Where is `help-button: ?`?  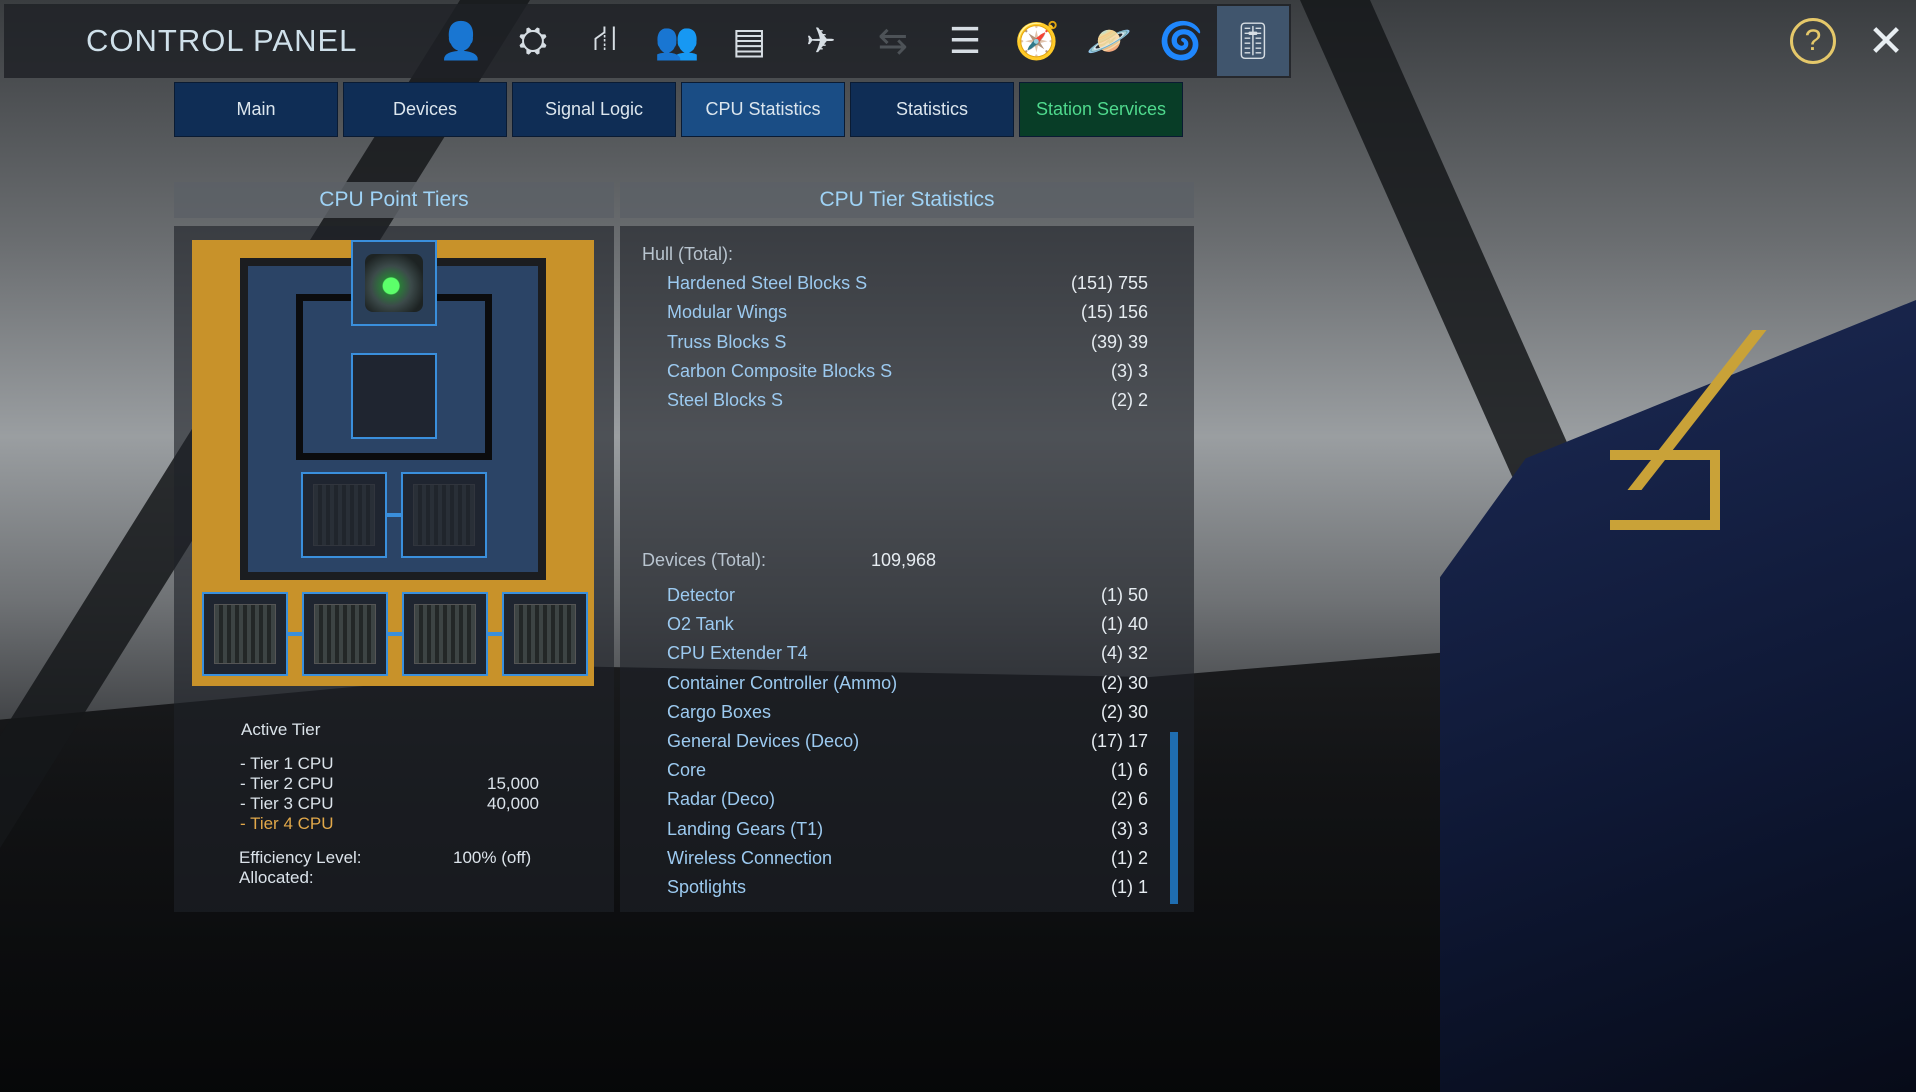
help-button: ? is located at coordinates (1813, 41).